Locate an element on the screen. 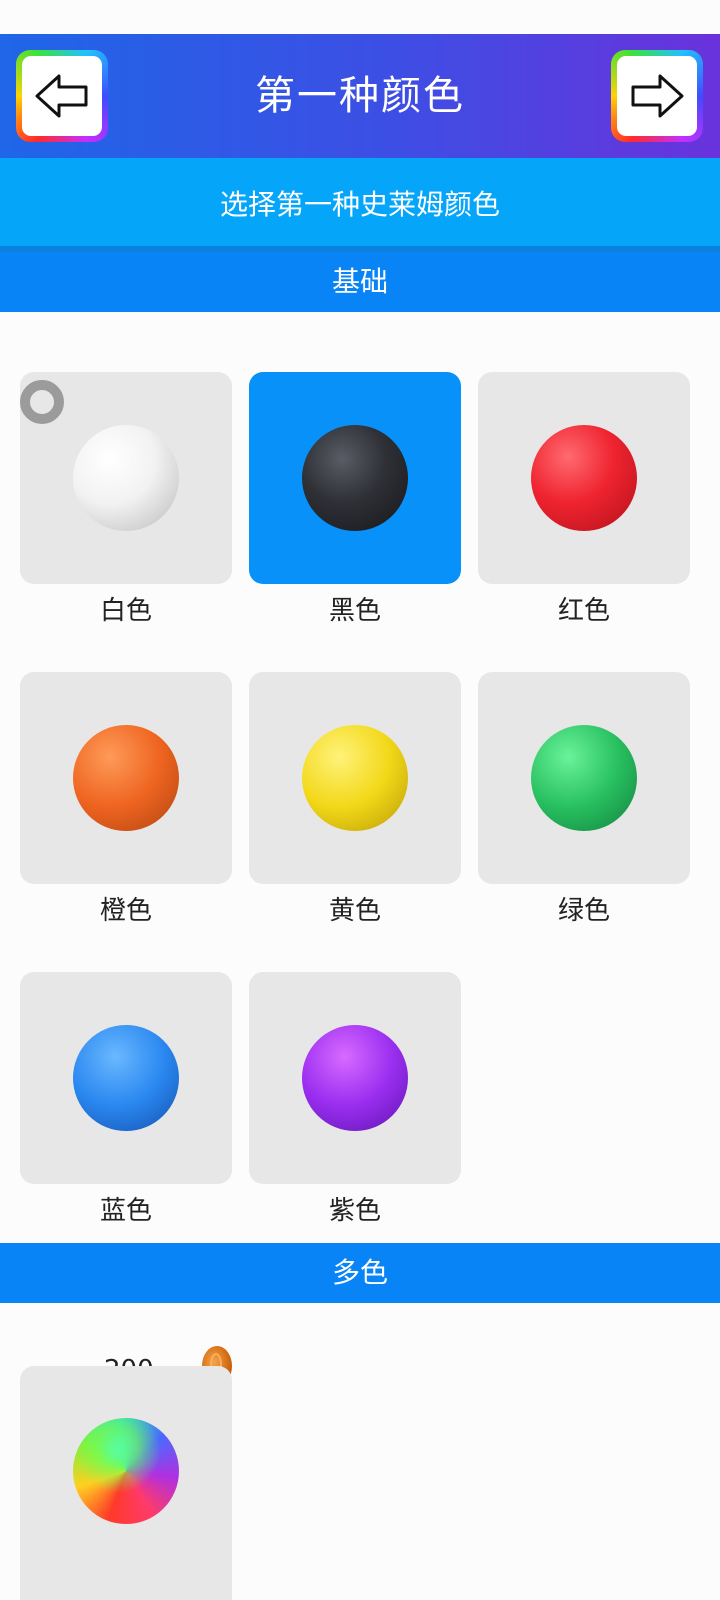  slime-ball-red is located at coordinates (584, 478).